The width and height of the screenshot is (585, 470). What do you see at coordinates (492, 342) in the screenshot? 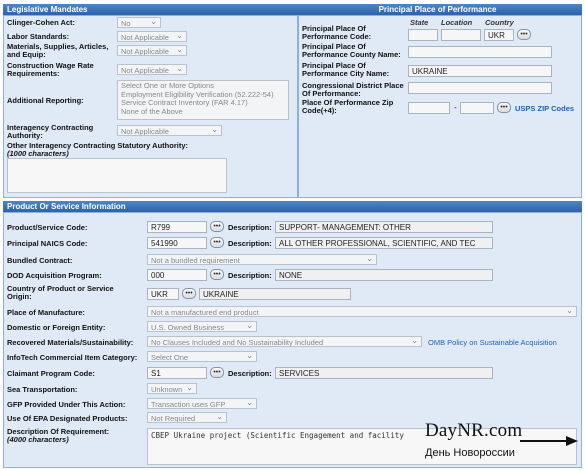
I see `omb-policy-link: OMB Policy on Sustainable Acquisition` at bounding box center [492, 342].